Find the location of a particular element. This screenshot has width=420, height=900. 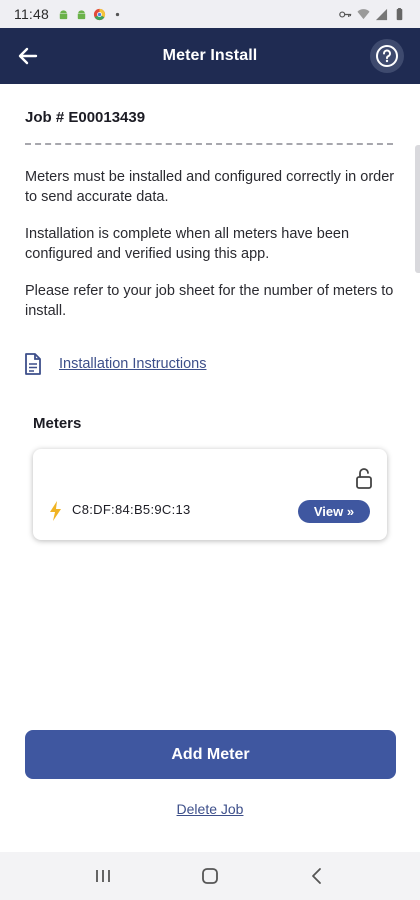

dot-icon is located at coordinates (117, 14).